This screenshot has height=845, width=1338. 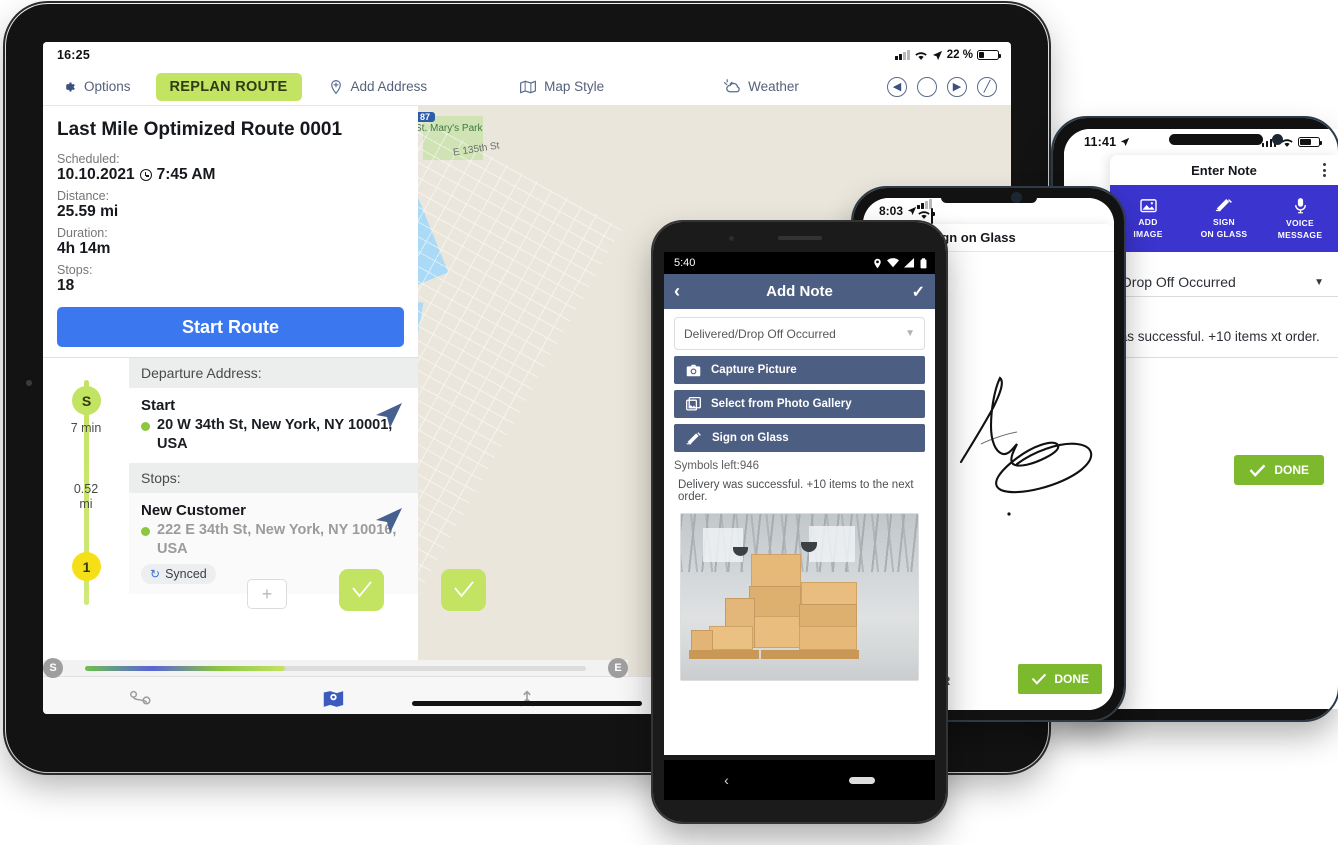 I want to click on timeline-node-1: 1, so click(x=86, y=567).